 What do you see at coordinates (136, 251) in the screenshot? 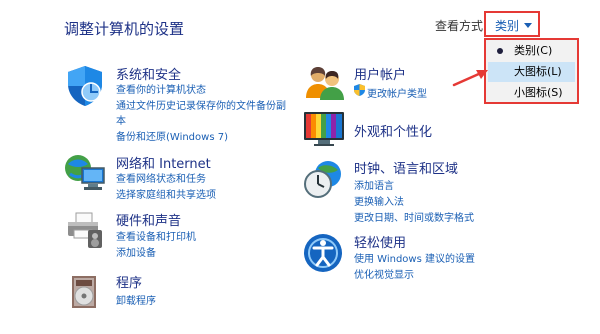
I see `link-add-device: 添加设备` at bounding box center [136, 251].